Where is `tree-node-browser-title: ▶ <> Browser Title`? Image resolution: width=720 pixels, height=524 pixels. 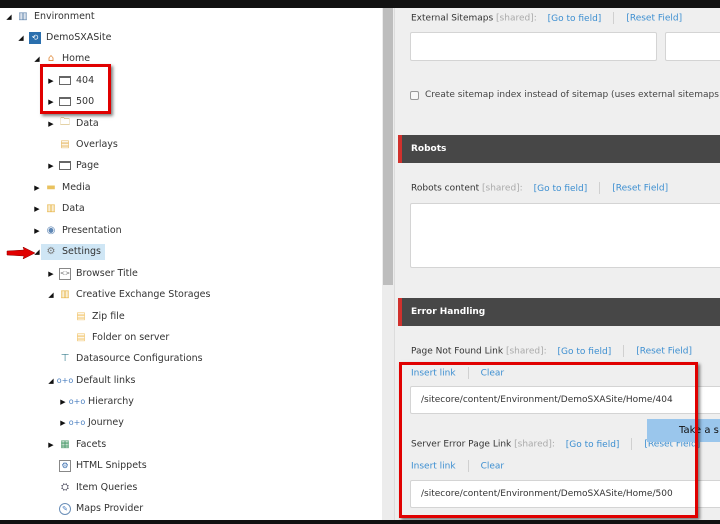 tree-node-browser-title: ▶ <> Browser Title is located at coordinates (92, 273).